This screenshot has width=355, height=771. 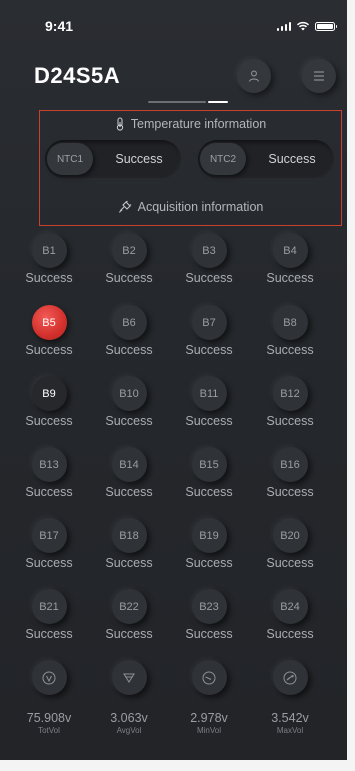 I want to click on status-icons, so click(x=306, y=26).